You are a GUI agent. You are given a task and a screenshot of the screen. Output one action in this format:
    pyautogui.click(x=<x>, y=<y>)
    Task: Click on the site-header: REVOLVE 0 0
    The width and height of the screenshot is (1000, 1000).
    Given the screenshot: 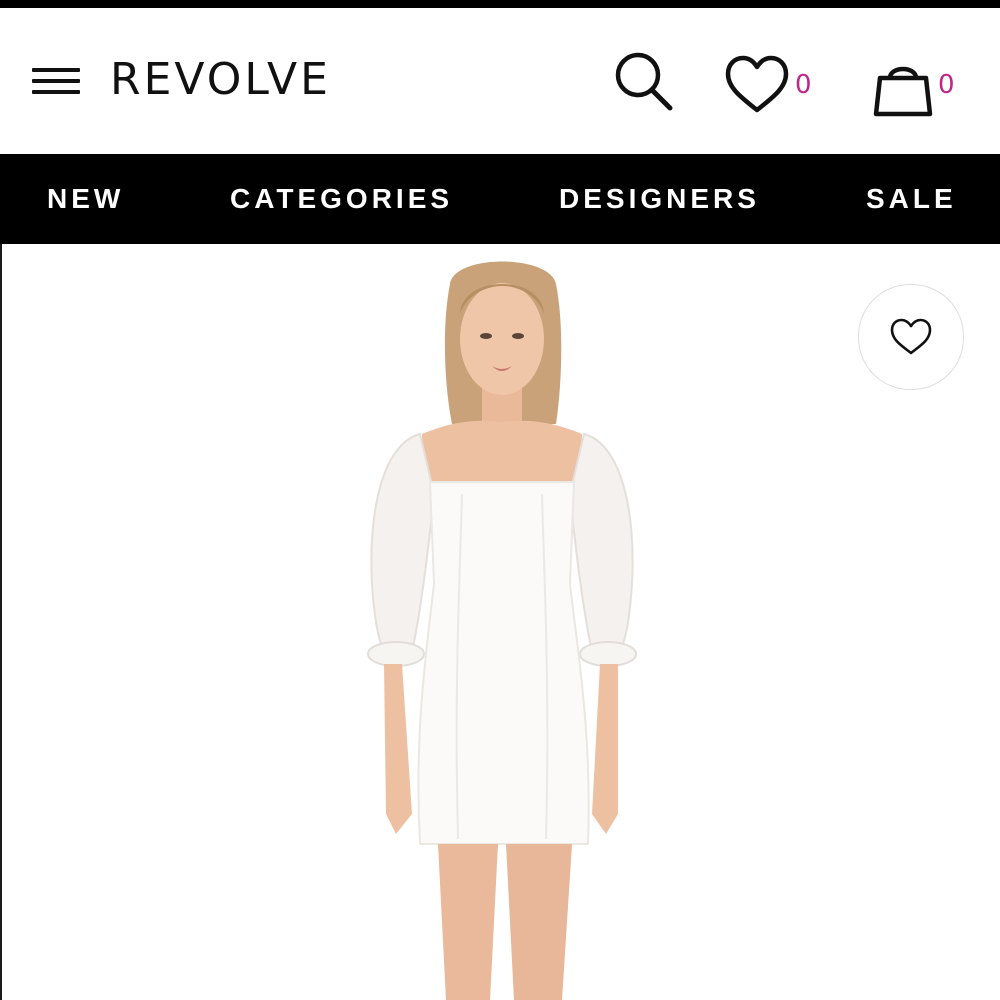 What is the action you would take?
    pyautogui.click(x=500, y=81)
    